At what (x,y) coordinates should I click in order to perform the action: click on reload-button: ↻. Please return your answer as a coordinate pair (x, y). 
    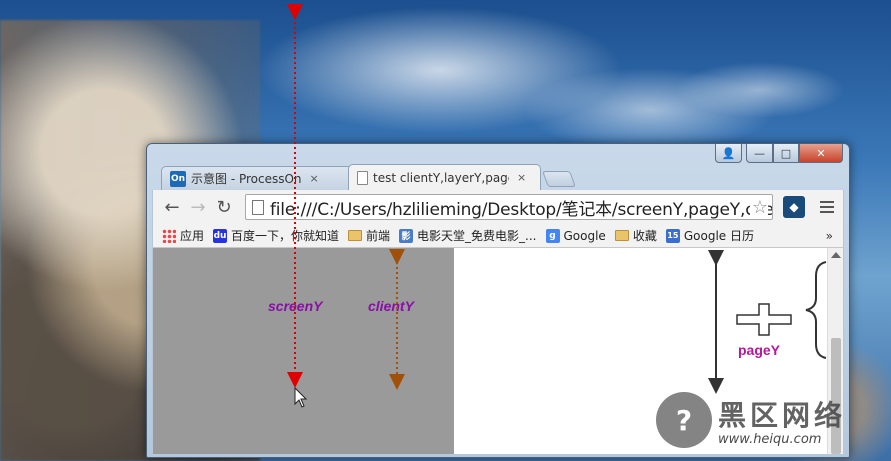
    Looking at the image, I should click on (224, 207).